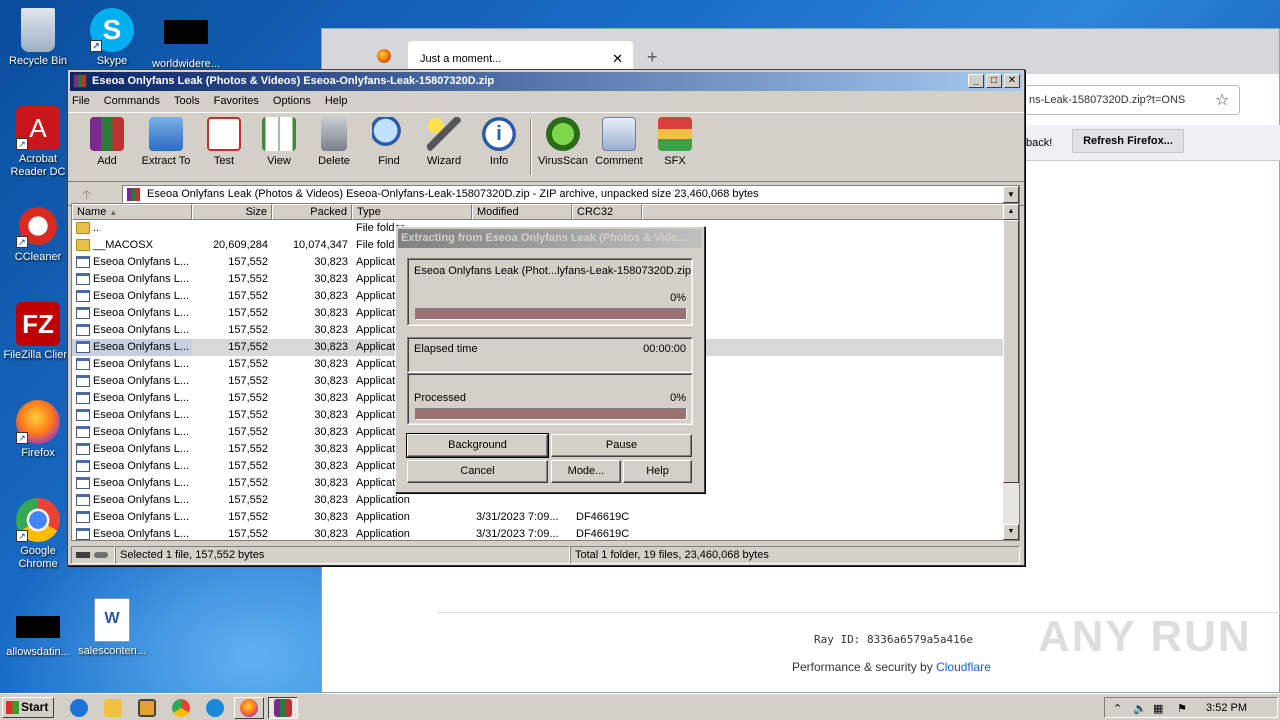 This screenshot has height=720, width=1280. What do you see at coordinates (1011, 351) in the screenshot?
I see `scroll-thumb` at bounding box center [1011, 351].